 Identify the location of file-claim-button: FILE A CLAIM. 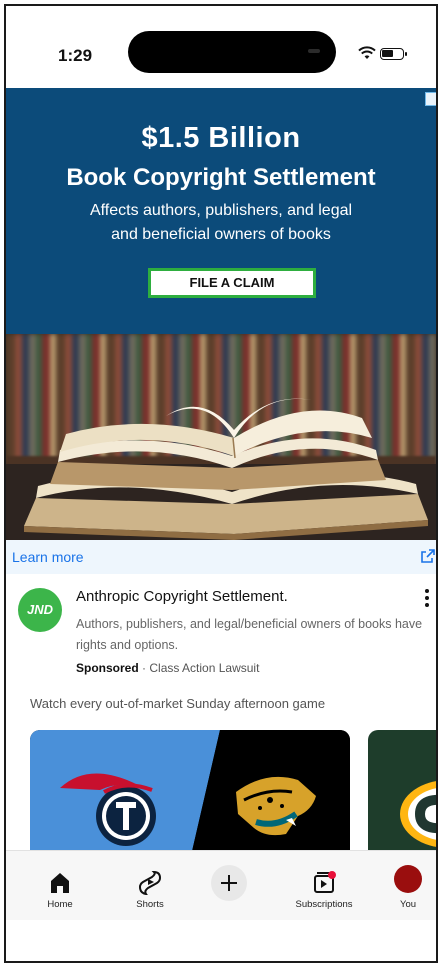
(232, 283).